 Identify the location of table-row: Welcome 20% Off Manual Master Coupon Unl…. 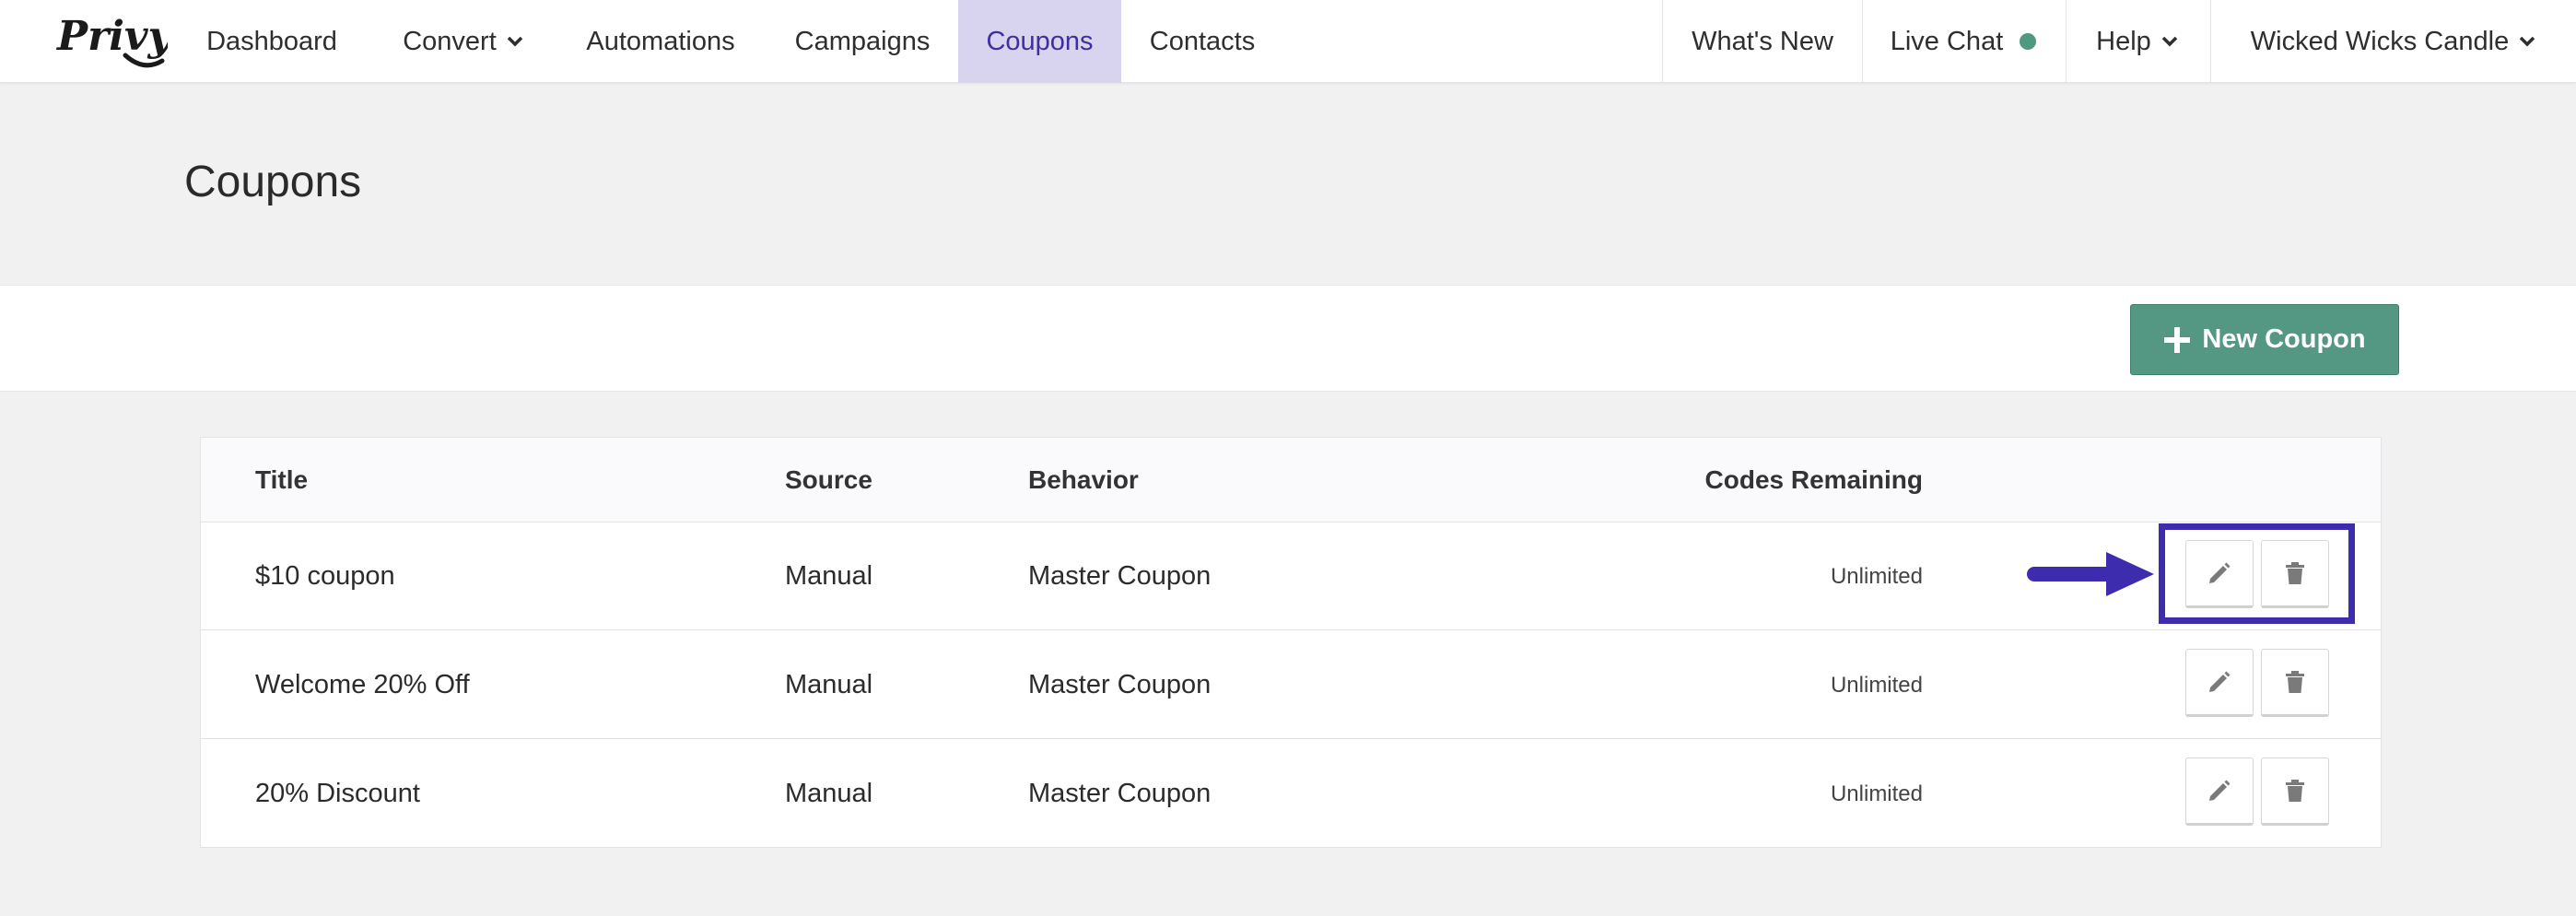
(1291, 685).